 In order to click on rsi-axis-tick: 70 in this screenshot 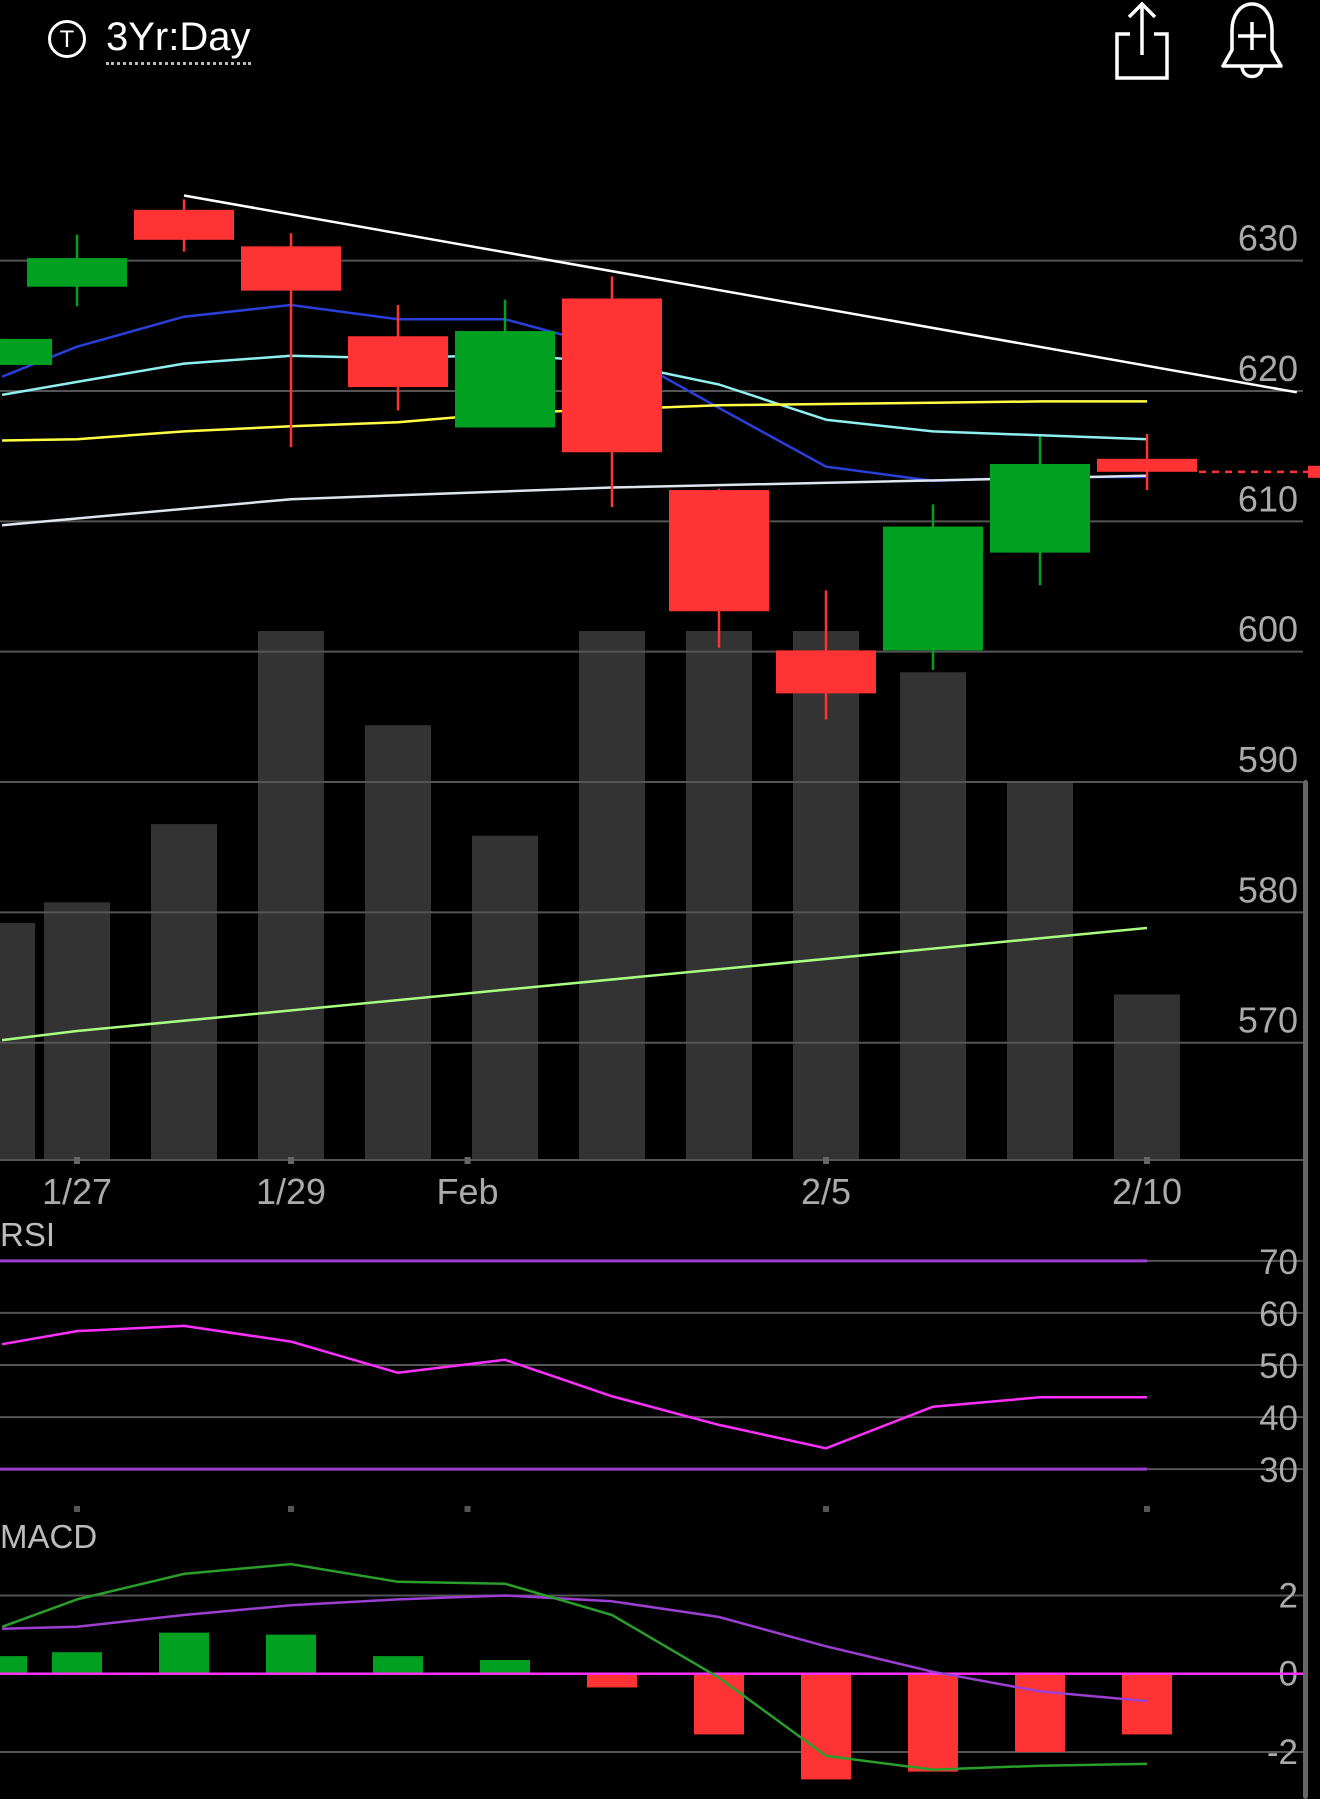, I will do `click(1278, 1262)`.